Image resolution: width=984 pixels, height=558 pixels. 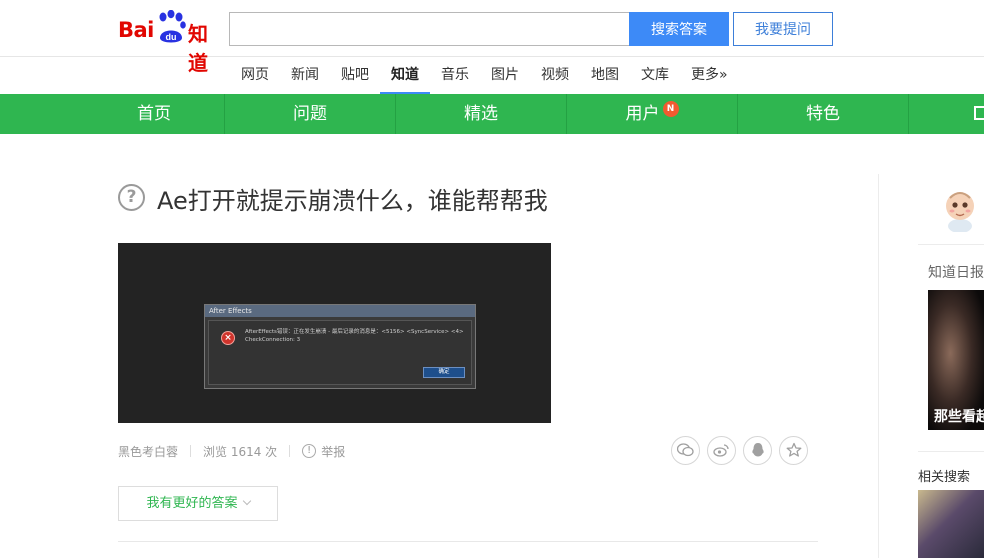 I want to click on related-search-heading: 相关搜索, so click(x=944, y=477).